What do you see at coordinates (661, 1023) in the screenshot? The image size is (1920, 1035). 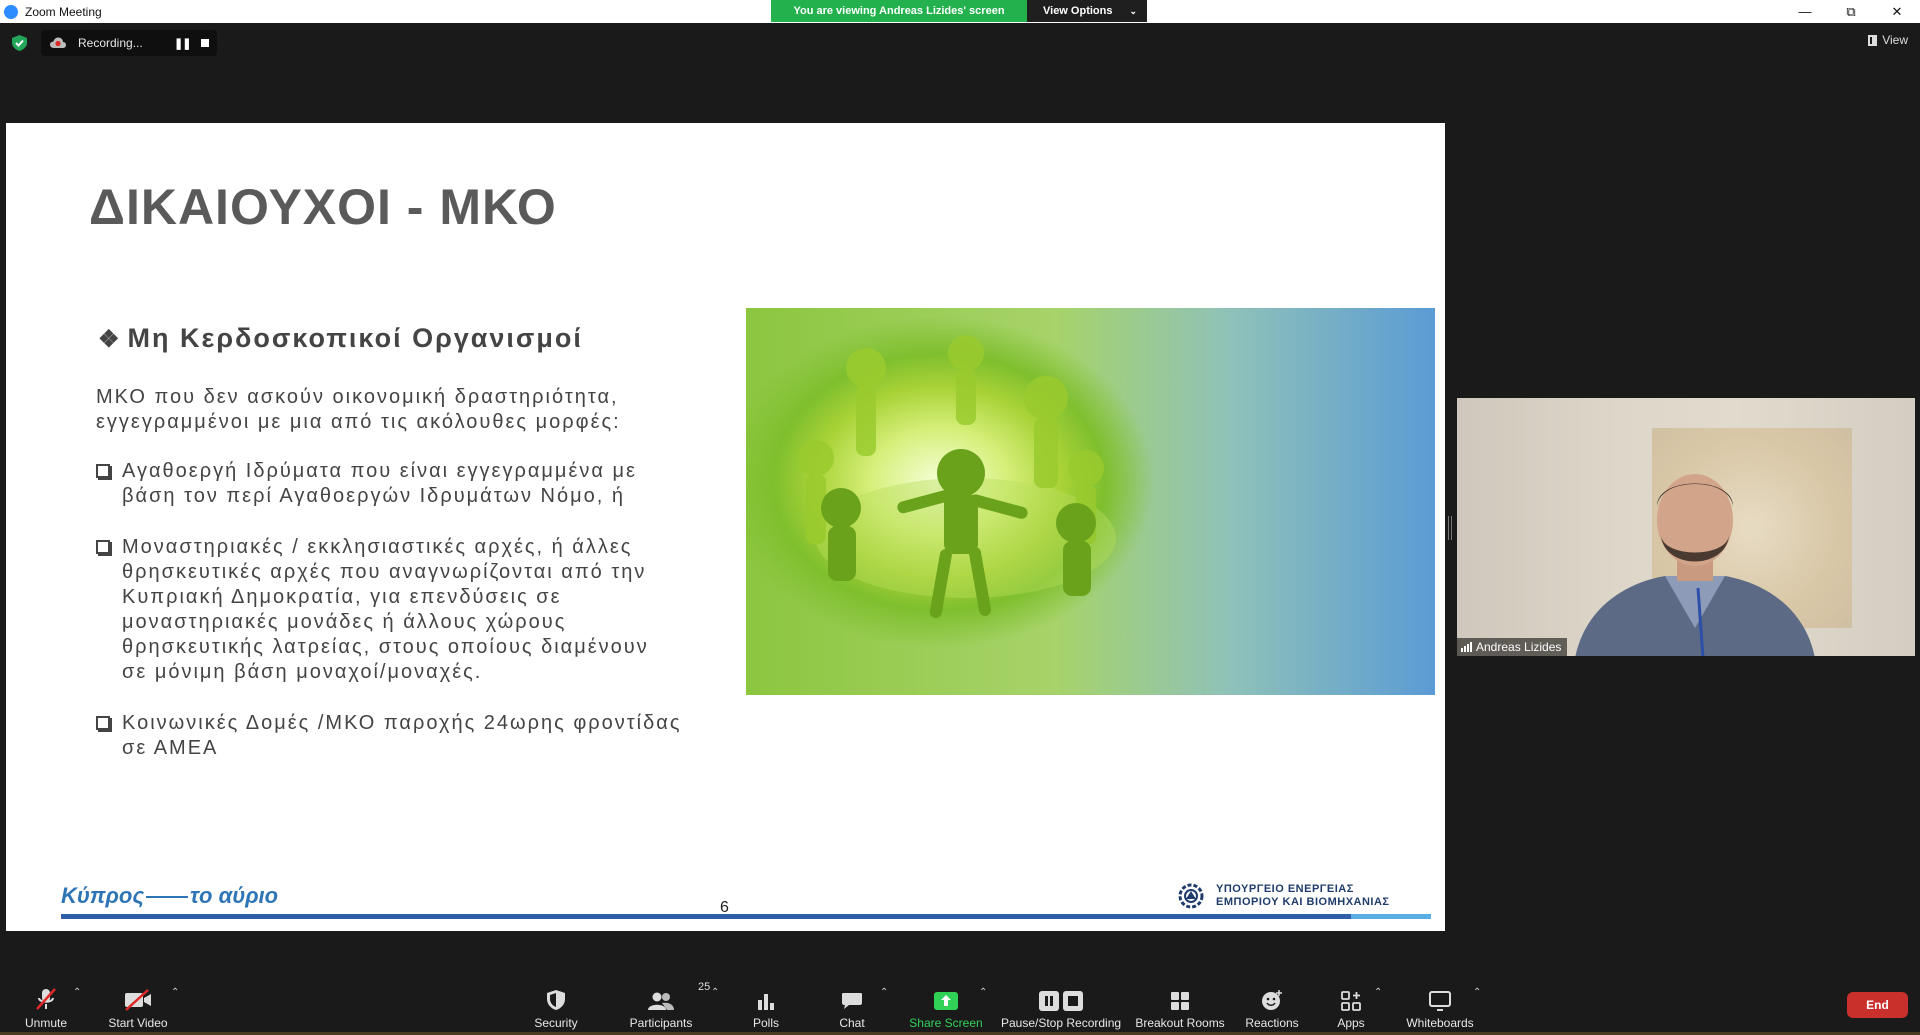 I see `participants-label: Participants` at bounding box center [661, 1023].